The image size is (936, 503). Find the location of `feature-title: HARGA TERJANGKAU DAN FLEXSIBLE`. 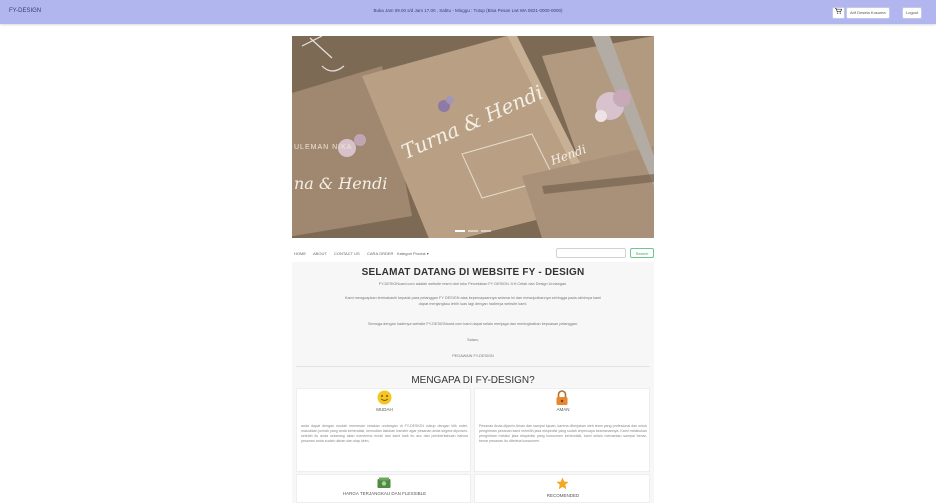

feature-title: HARGA TERJANGKAU DAN FLEXSIBLE is located at coordinates (384, 493).